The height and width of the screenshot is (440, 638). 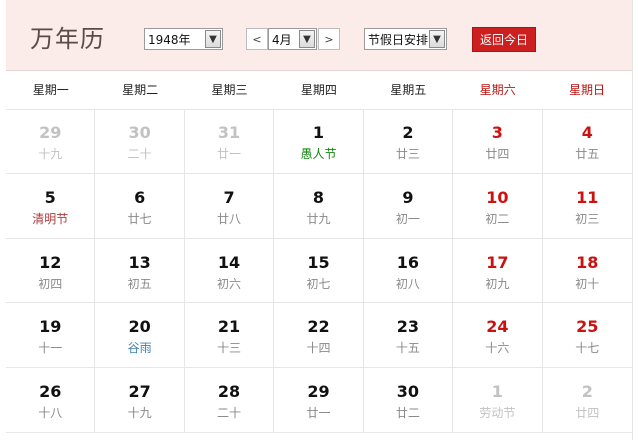 What do you see at coordinates (319, 206) in the screenshot?
I see `calendar-day-cell: 8 廿九` at bounding box center [319, 206].